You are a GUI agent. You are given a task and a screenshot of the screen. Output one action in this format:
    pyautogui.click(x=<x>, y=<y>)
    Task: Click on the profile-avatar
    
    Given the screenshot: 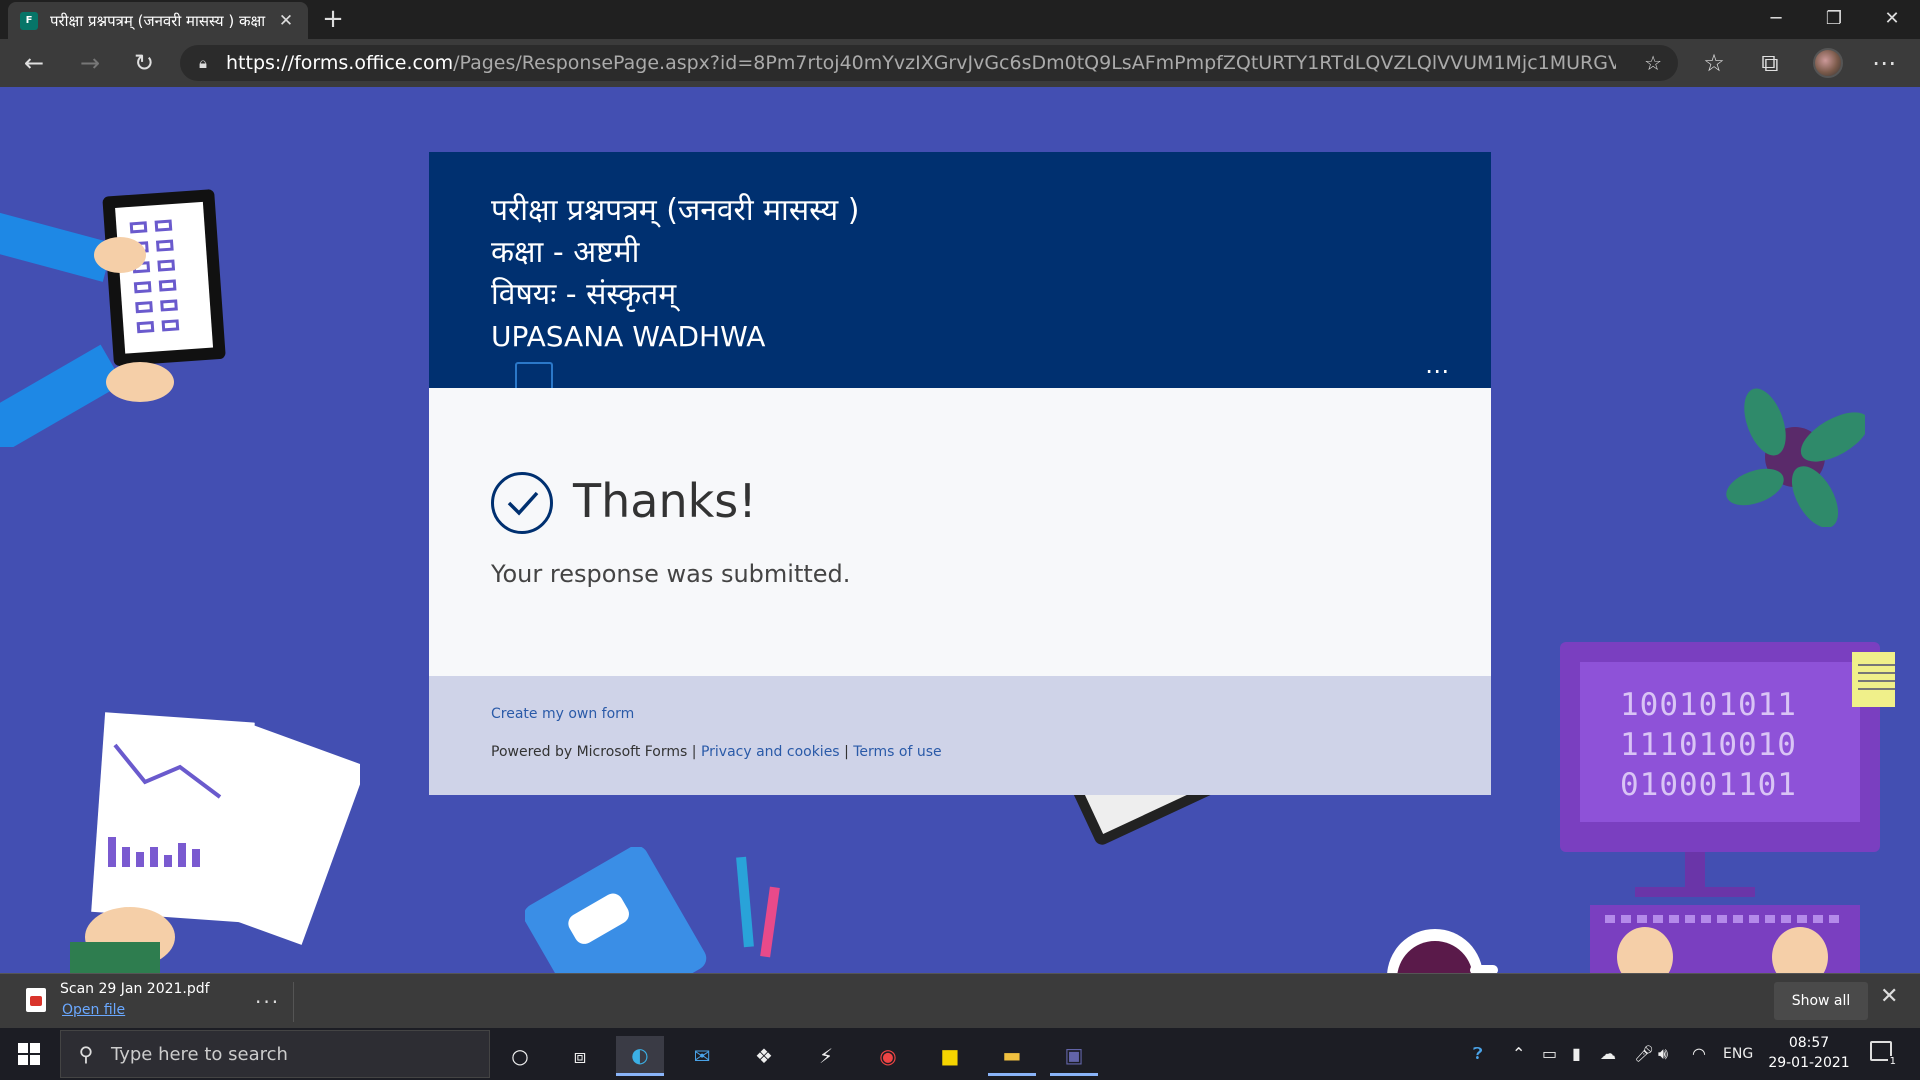 What is the action you would take?
    pyautogui.click(x=1828, y=63)
    